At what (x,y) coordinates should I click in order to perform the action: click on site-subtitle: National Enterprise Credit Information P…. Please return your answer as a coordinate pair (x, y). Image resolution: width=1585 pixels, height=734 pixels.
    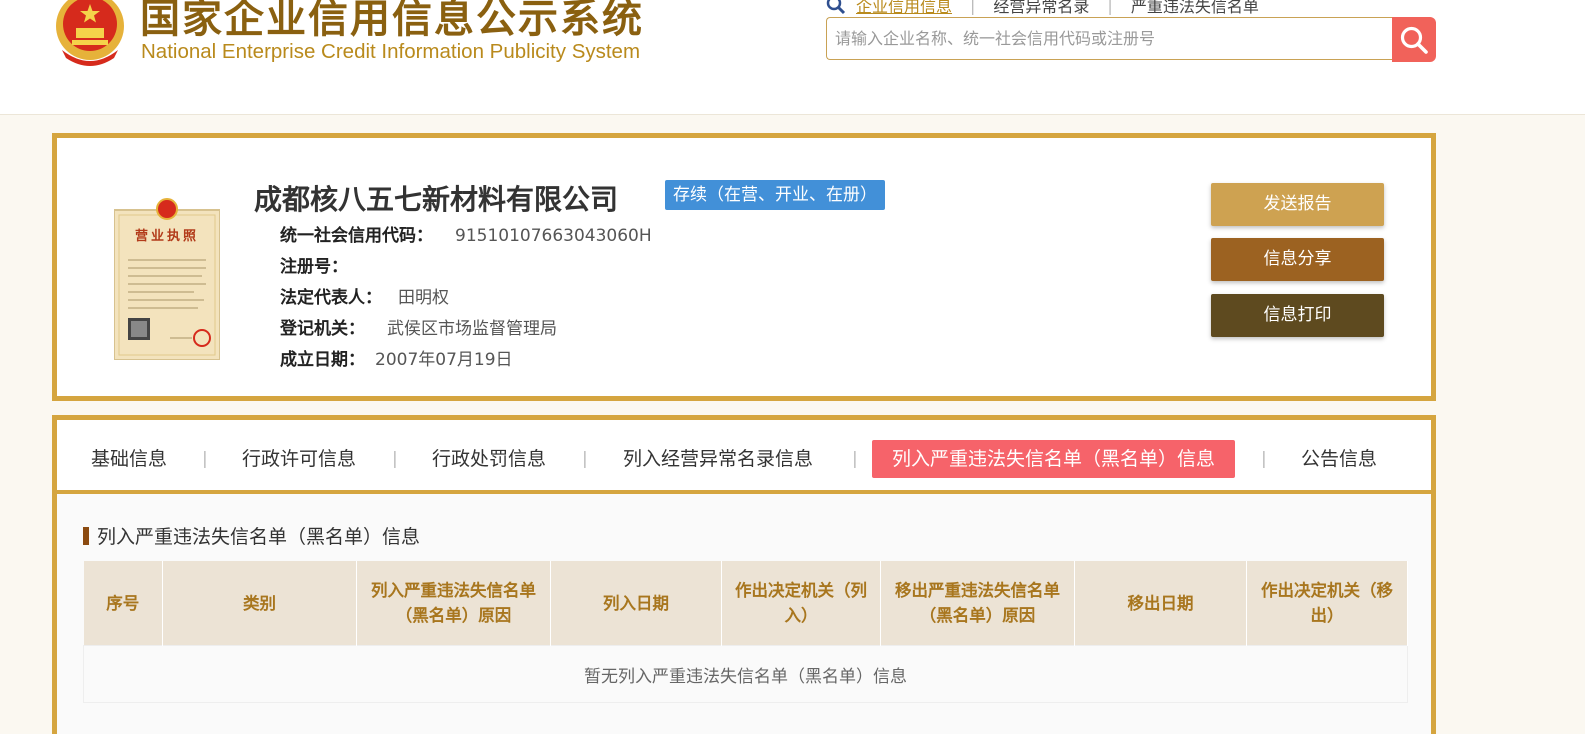
    Looking at the image, I should click on (391, 51).